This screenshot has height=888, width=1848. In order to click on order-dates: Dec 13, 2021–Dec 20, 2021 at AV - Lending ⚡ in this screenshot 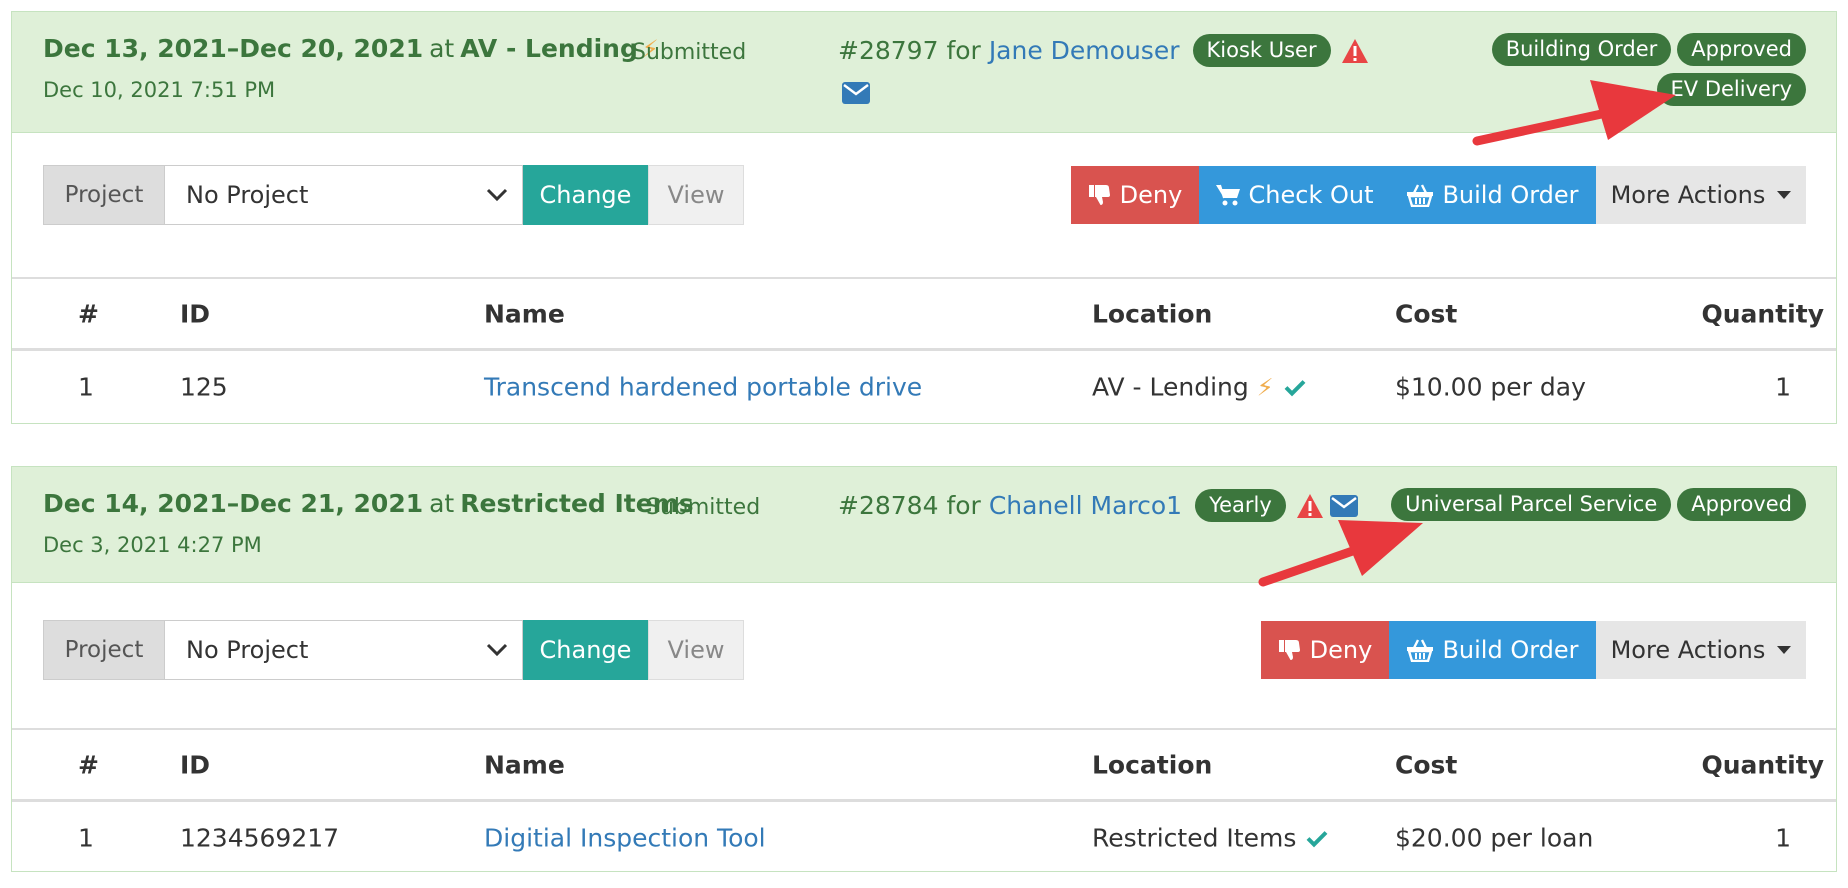, I will do `click(351, 48)`.